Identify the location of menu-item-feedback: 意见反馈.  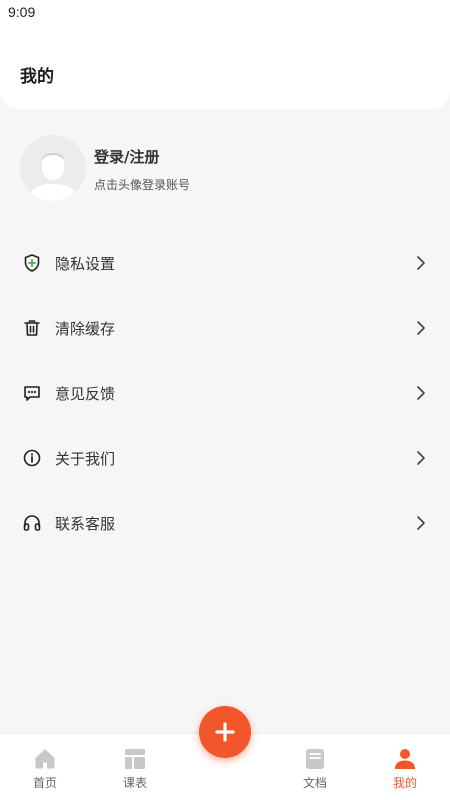
(225, 393).